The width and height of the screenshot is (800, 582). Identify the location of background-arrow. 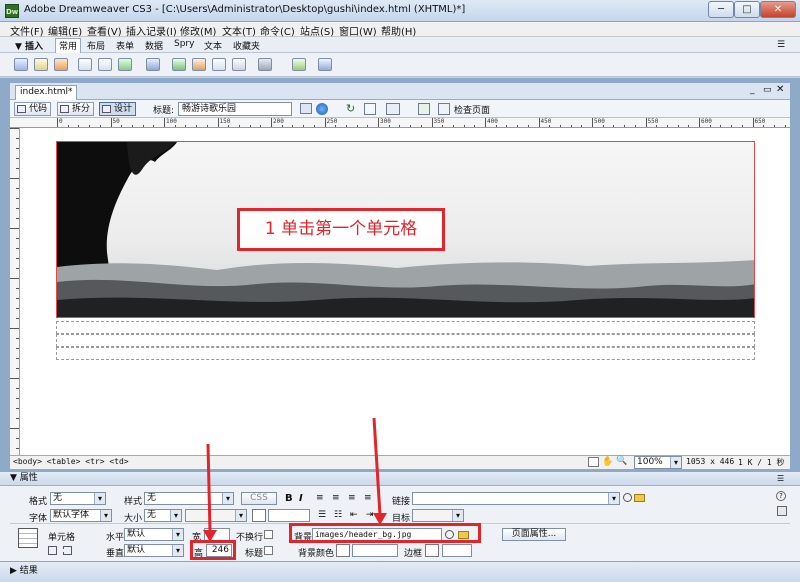
(377, 466).